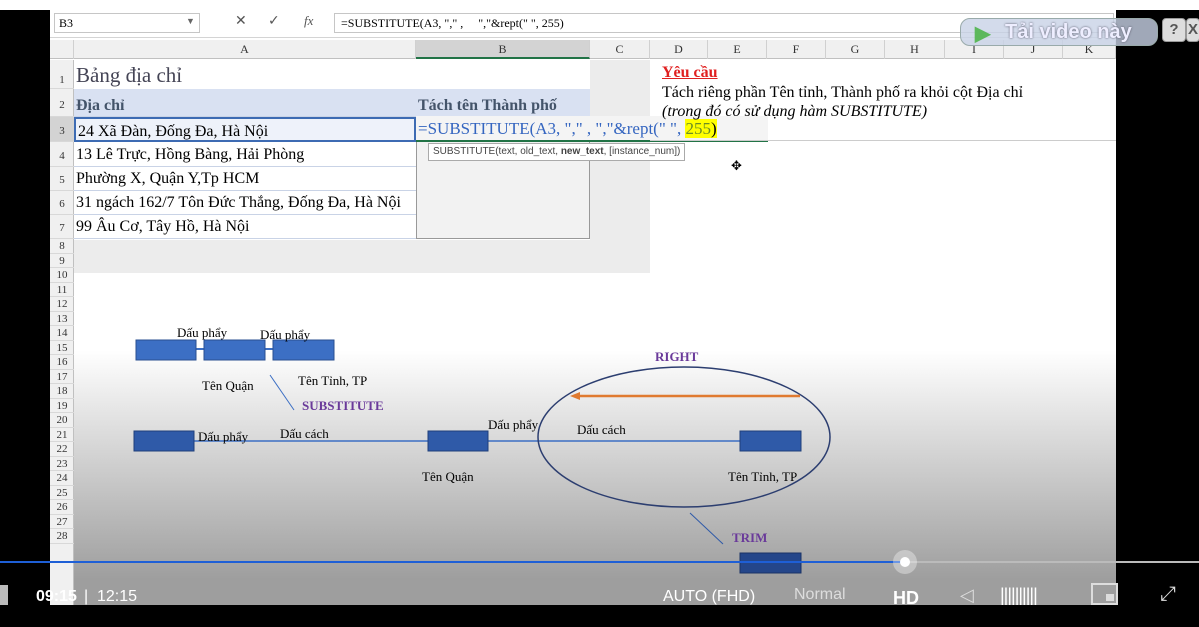 The image size is (1199, 627). What do you see at coordinates (905, 562) in the screenshot?
I see `progress-handle` at bounding box center [905, 562].